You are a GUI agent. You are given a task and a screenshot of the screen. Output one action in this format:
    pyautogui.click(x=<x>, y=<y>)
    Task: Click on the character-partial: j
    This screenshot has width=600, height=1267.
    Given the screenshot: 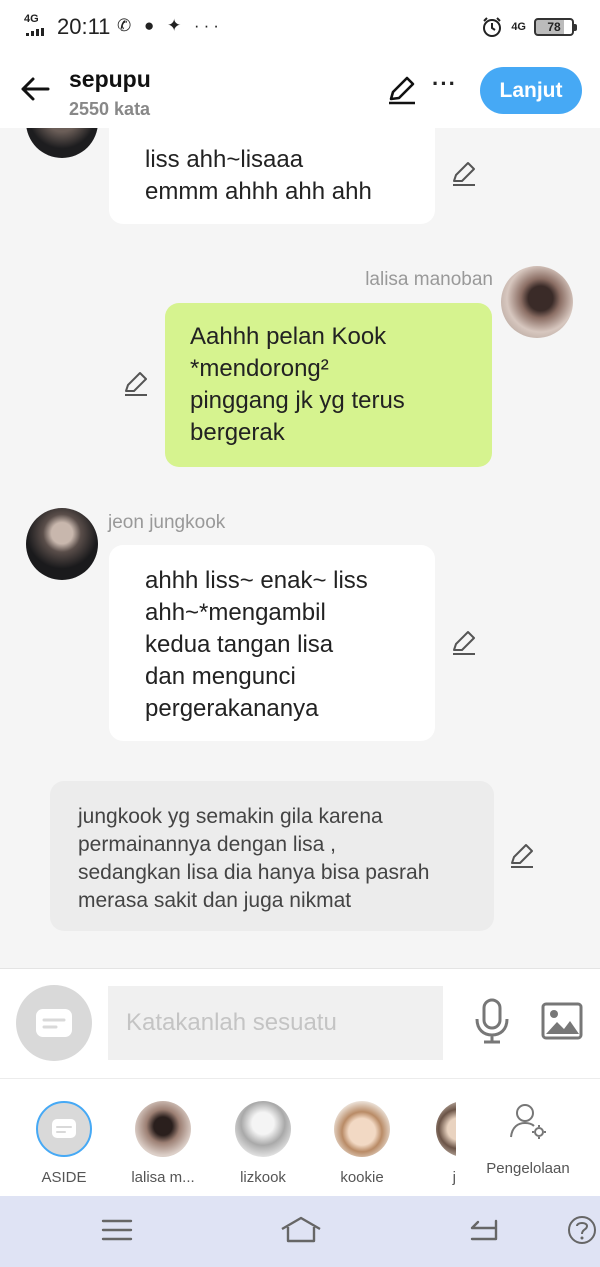 What is the action you would take?
    pyautogui.click(x=437, y=1143)
    